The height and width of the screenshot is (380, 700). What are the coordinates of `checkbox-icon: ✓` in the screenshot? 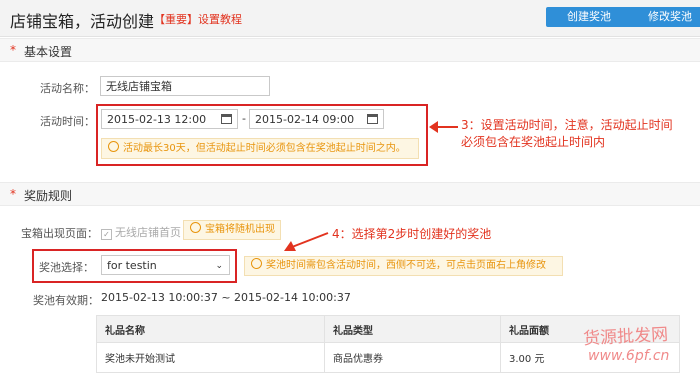 It's located at (106, 234).